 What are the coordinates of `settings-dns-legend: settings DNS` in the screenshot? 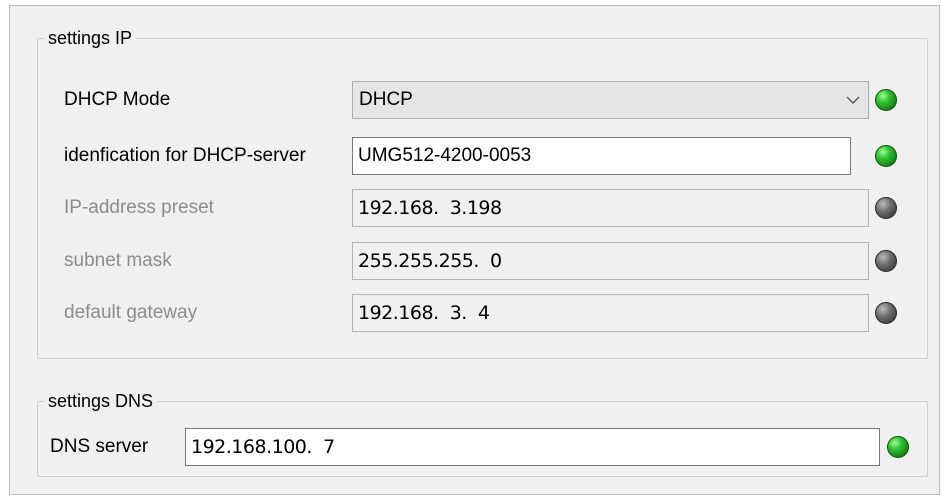 It's located at (101, 401).